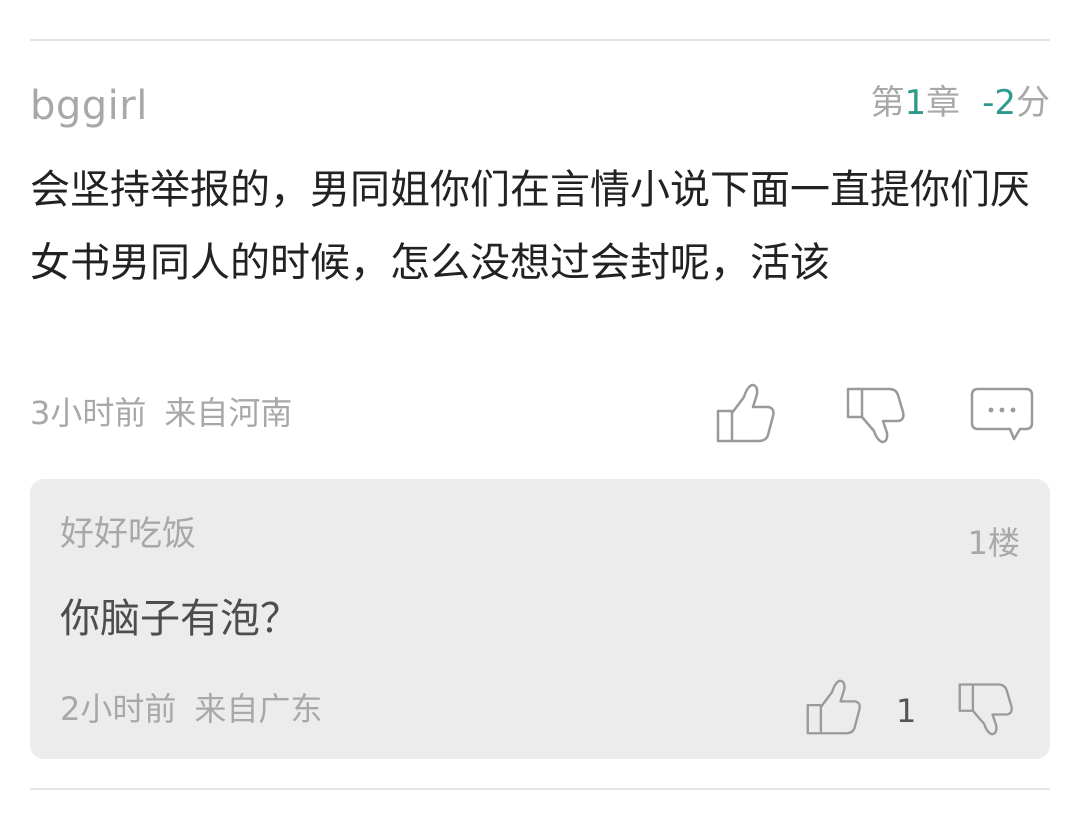 The height and width of the screenshot is (817, 1078). I want to click on comment-username: bggirl, so click(89, 106).